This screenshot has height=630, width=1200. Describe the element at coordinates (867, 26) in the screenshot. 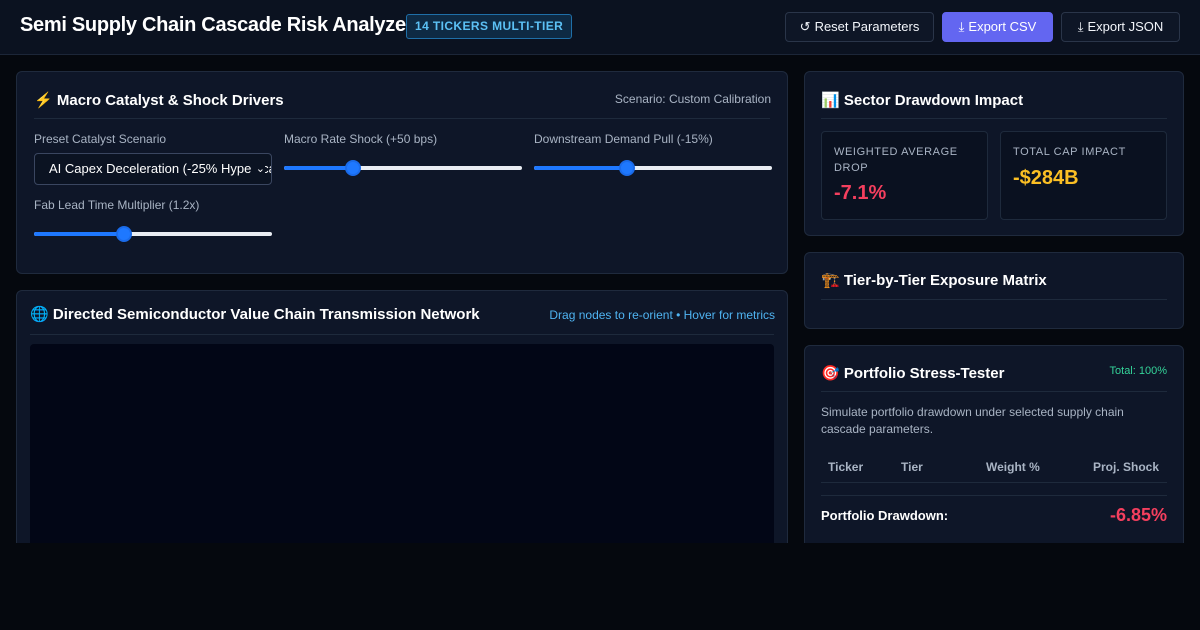

I see `reset-parameters-label: Reset Parameters` at that location.